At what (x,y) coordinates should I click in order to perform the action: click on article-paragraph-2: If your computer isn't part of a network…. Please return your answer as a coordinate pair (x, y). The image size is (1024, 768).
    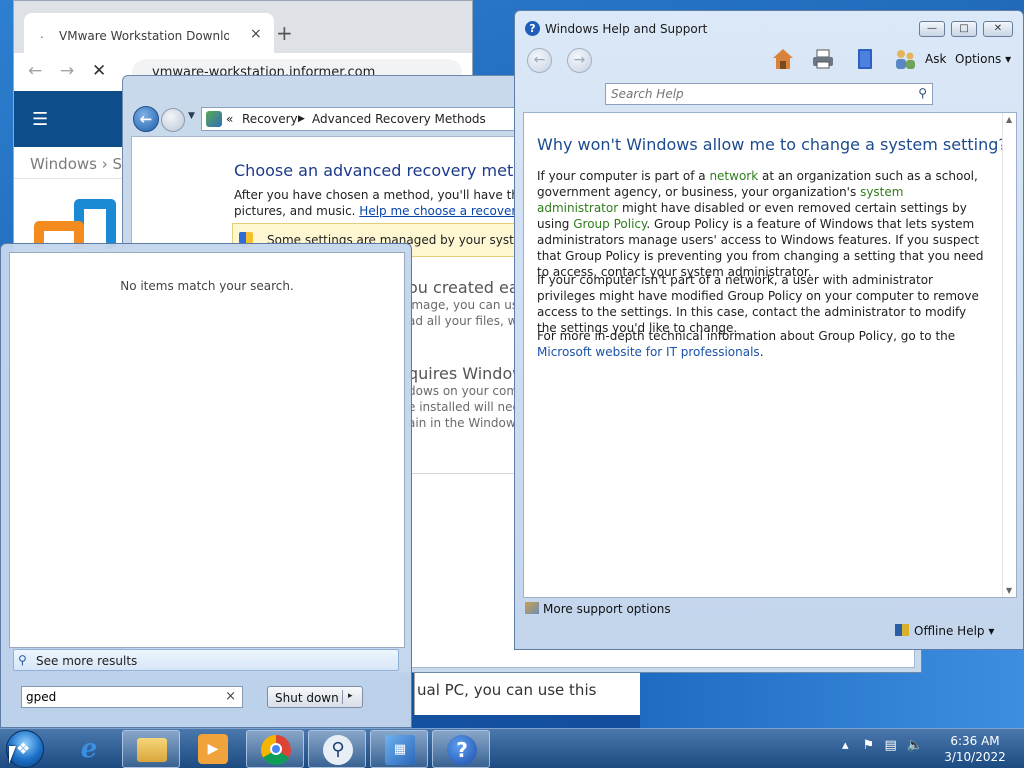
    Looking at the image, I should click on (758, 304).